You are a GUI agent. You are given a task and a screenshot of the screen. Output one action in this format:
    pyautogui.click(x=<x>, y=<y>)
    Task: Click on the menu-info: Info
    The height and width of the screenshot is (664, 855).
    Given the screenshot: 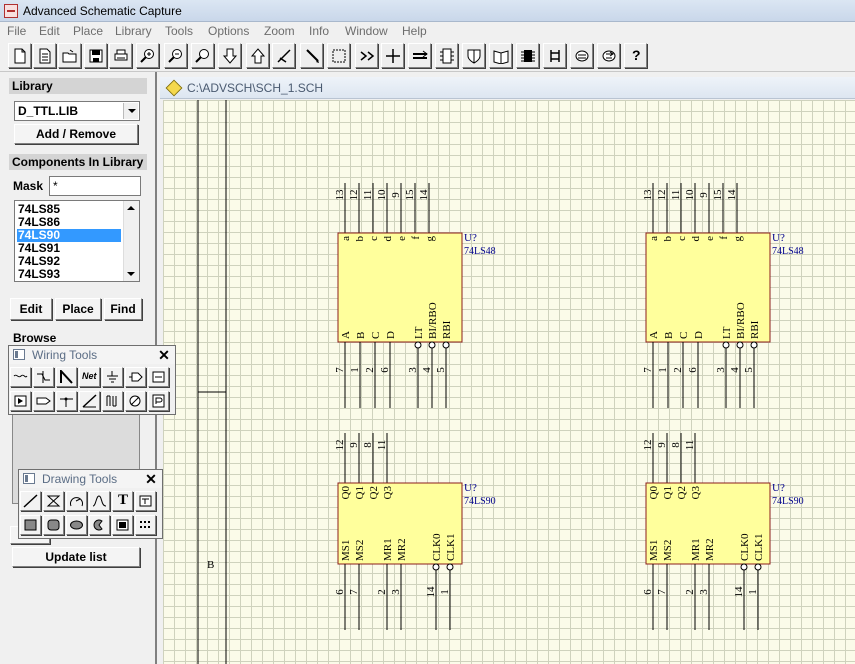 What is the action you would take?
    pyautogui.click(x=319, y=31)
    